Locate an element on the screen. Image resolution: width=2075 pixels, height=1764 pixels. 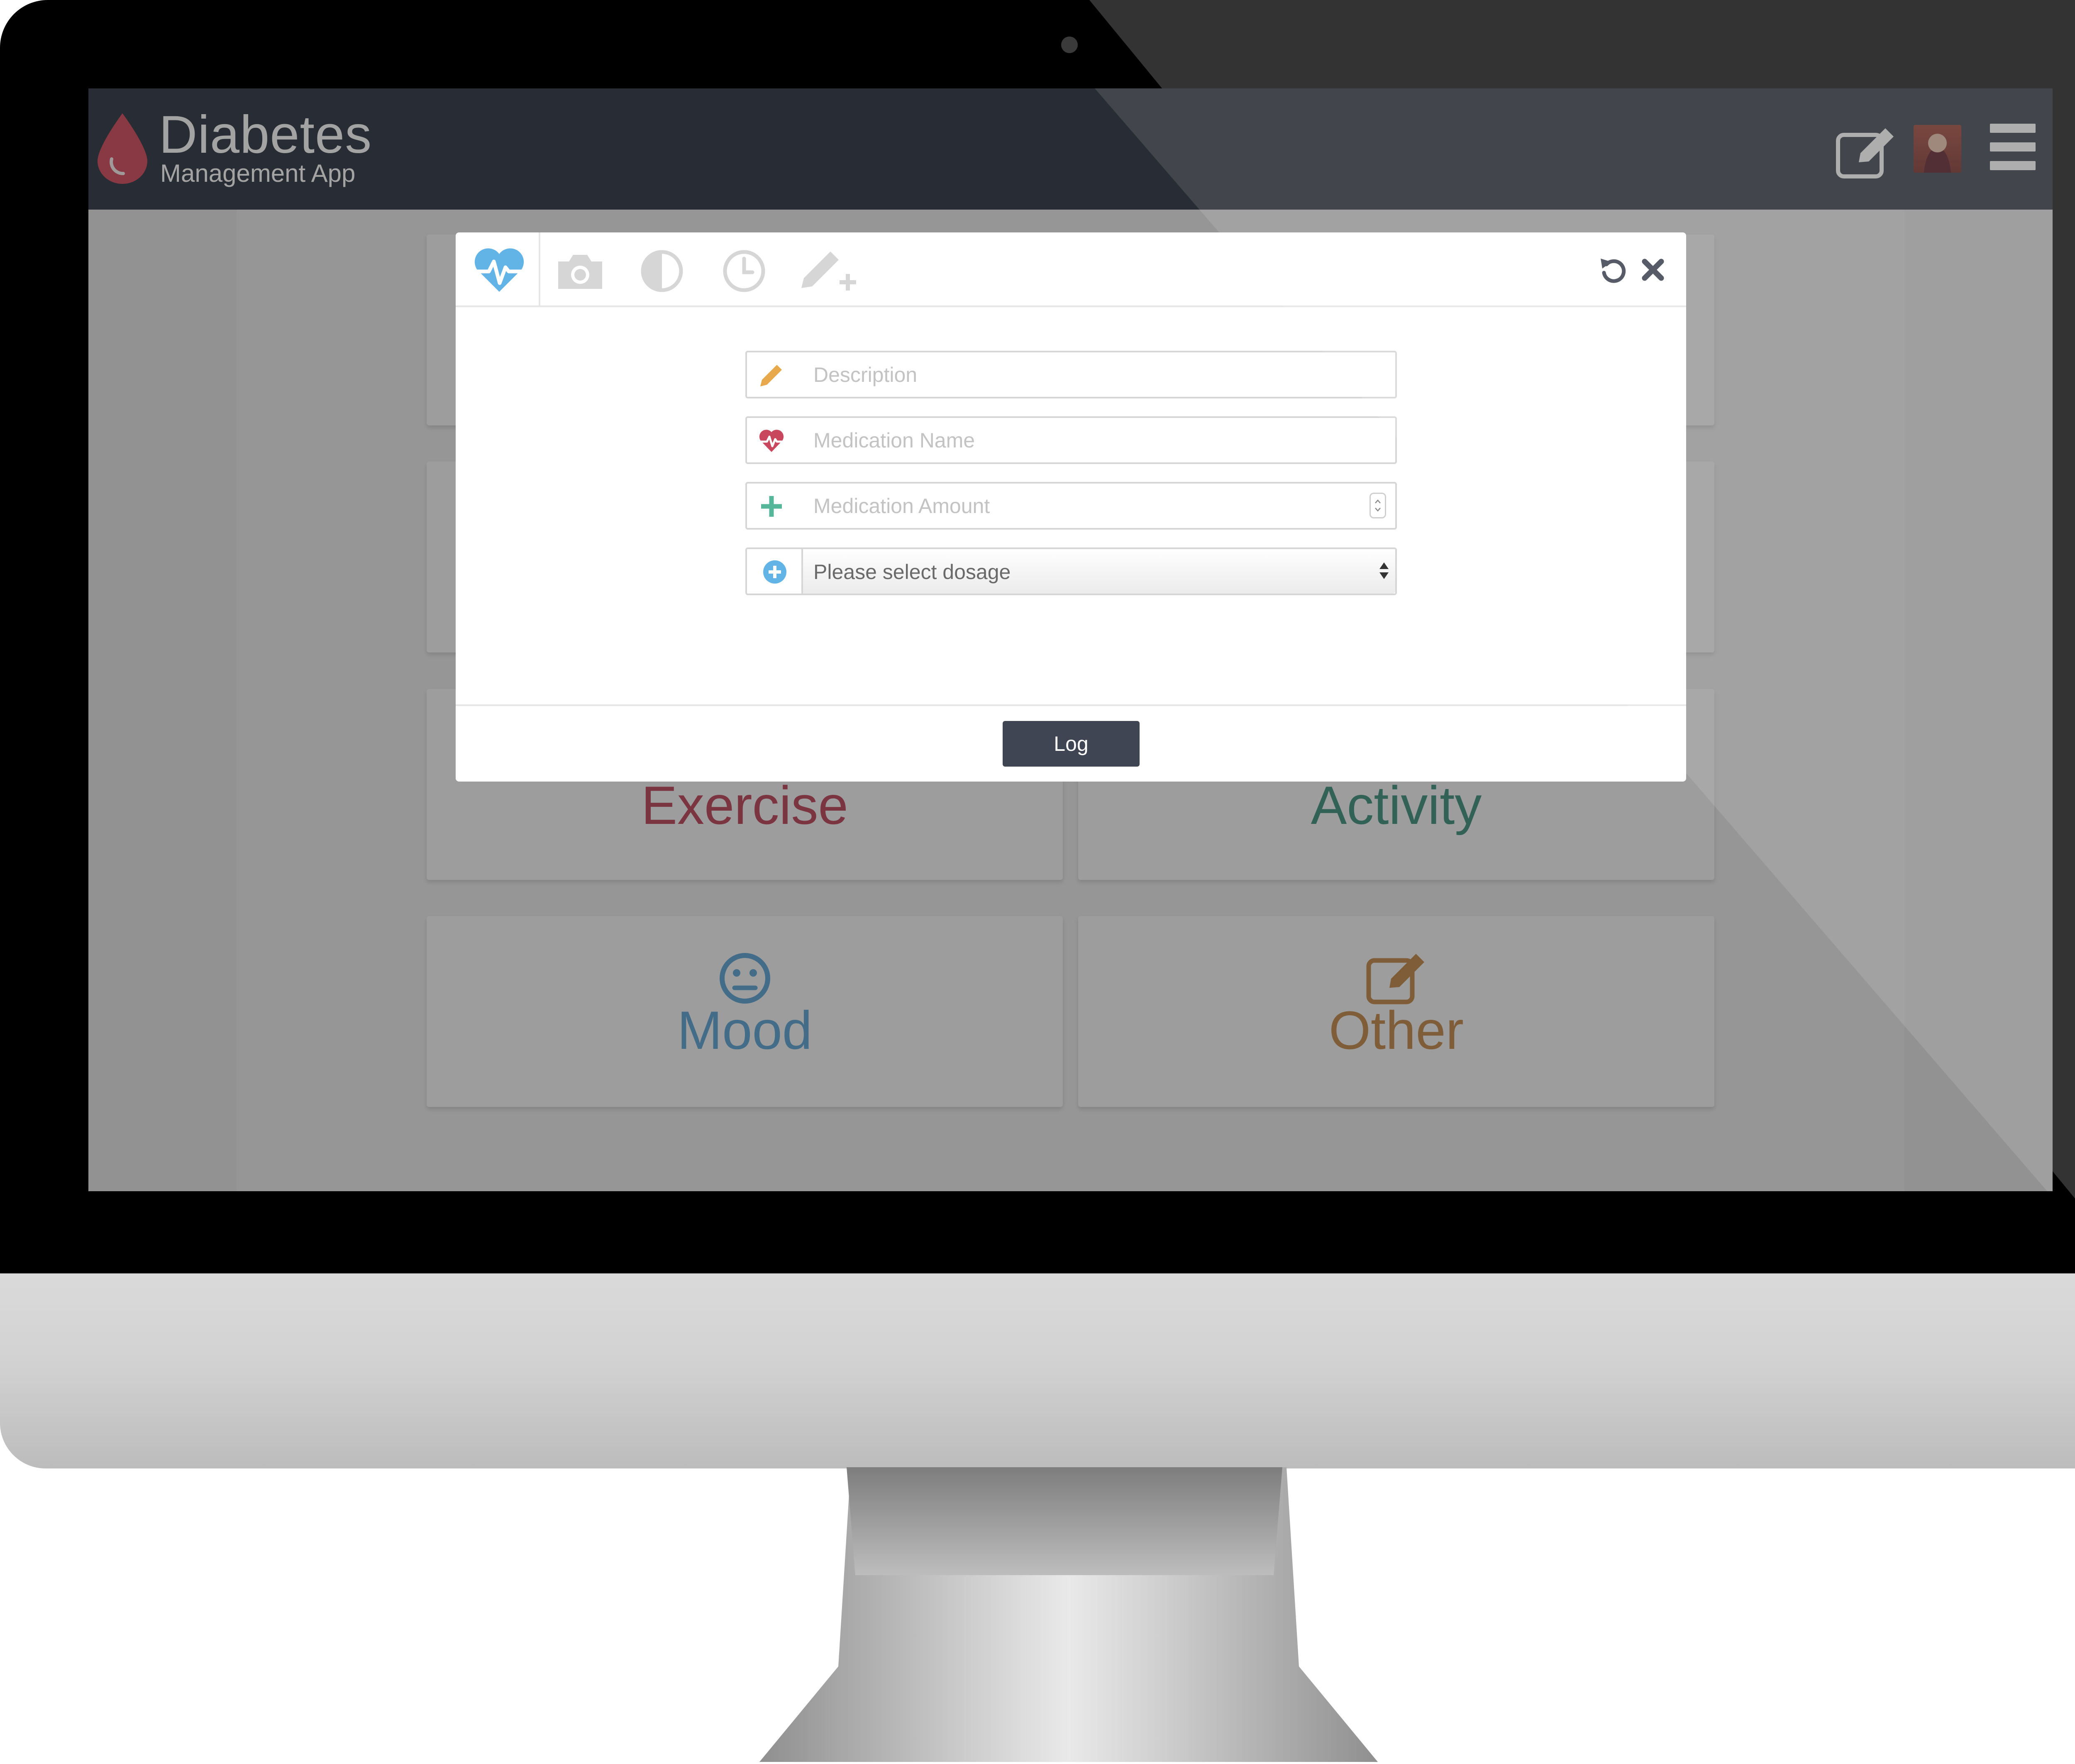
monitor-chin is located at coordinates (1037, 1370).